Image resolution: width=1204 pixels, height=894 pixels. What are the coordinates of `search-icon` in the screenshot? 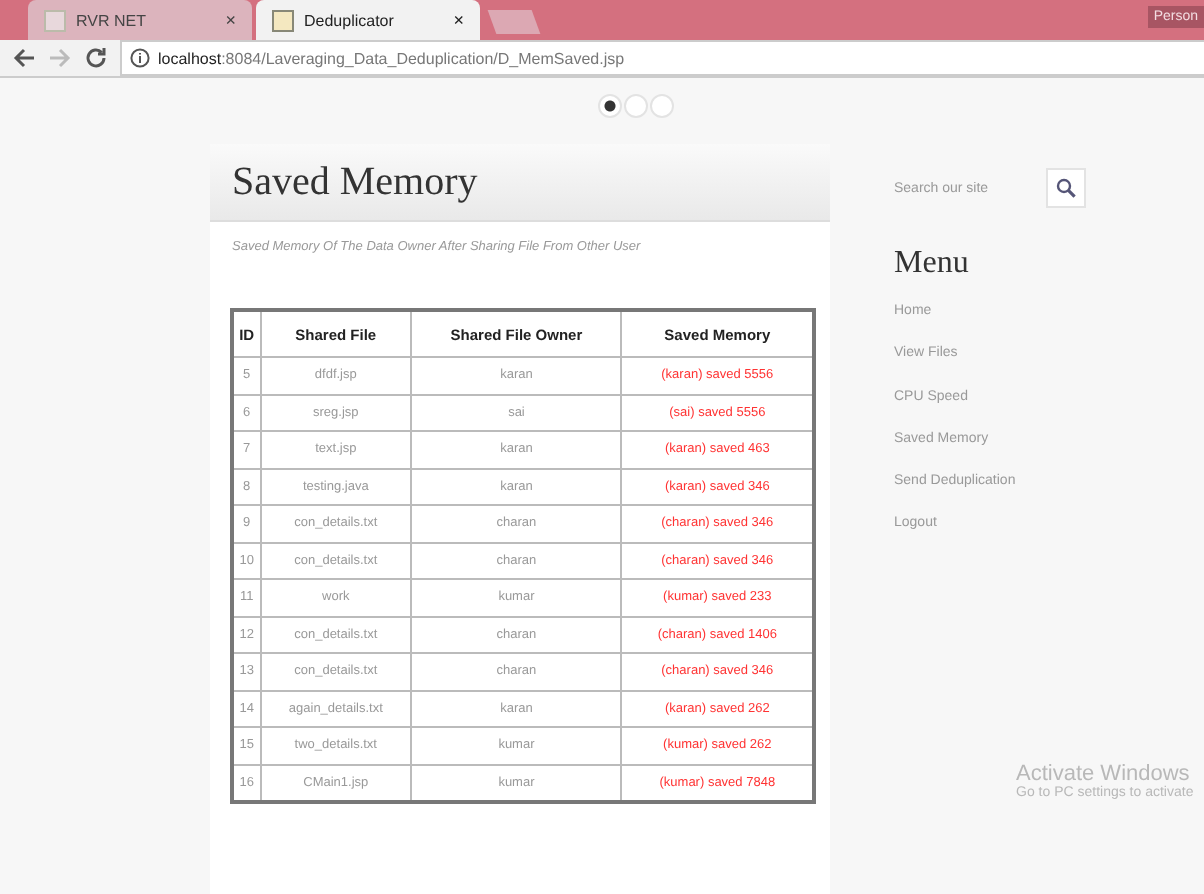 It's located at (1066, 188).